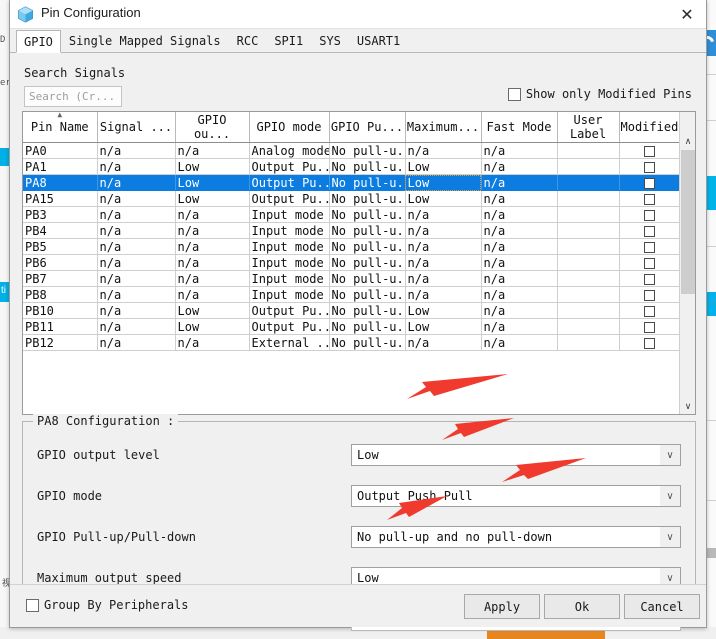  Describe the element at coordinates (599, 94) in the screenshot. I see `show-only-modified-pins-checkbox: Show only Modified Pins` at that location.